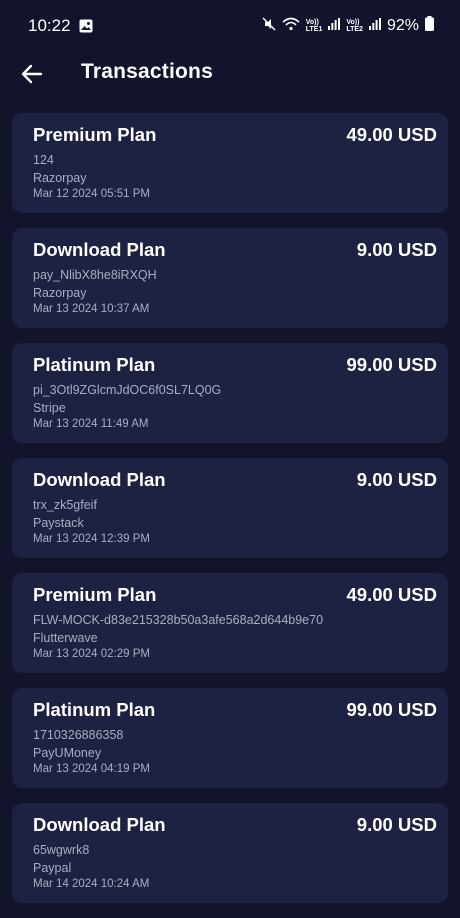  What do you see at coordinates (291, 26) in the screenshot?
I see `wifi-icon` at bounding box center [291, 26].